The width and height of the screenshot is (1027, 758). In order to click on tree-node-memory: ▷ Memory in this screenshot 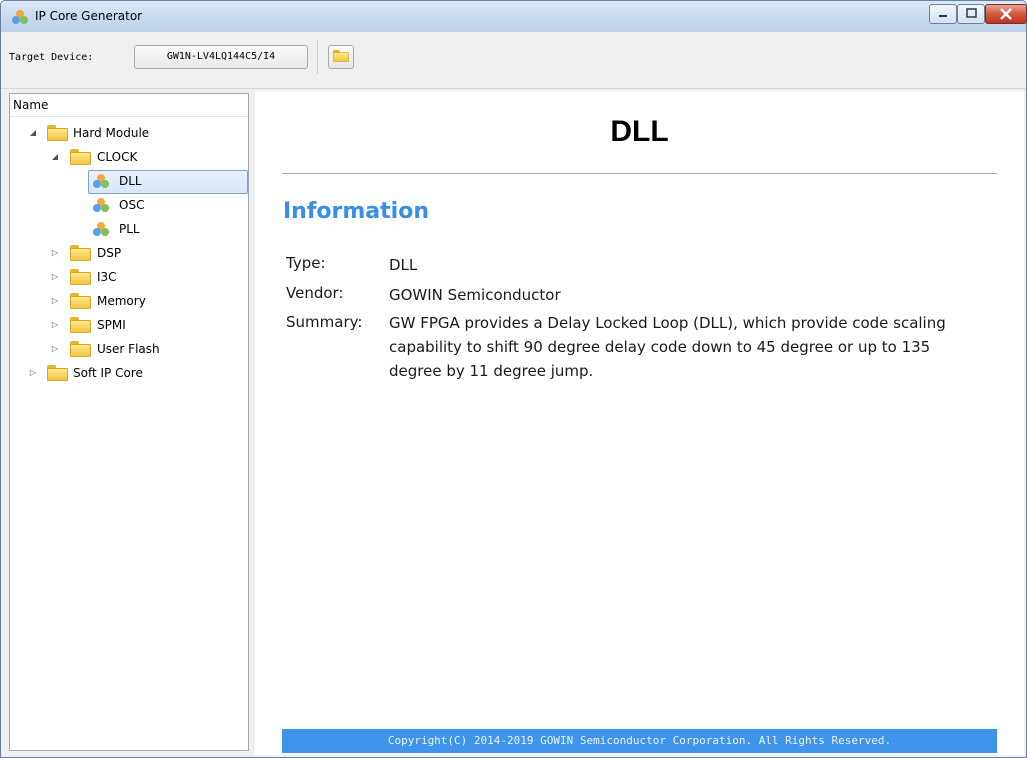, I will do `click(129, 301)`.